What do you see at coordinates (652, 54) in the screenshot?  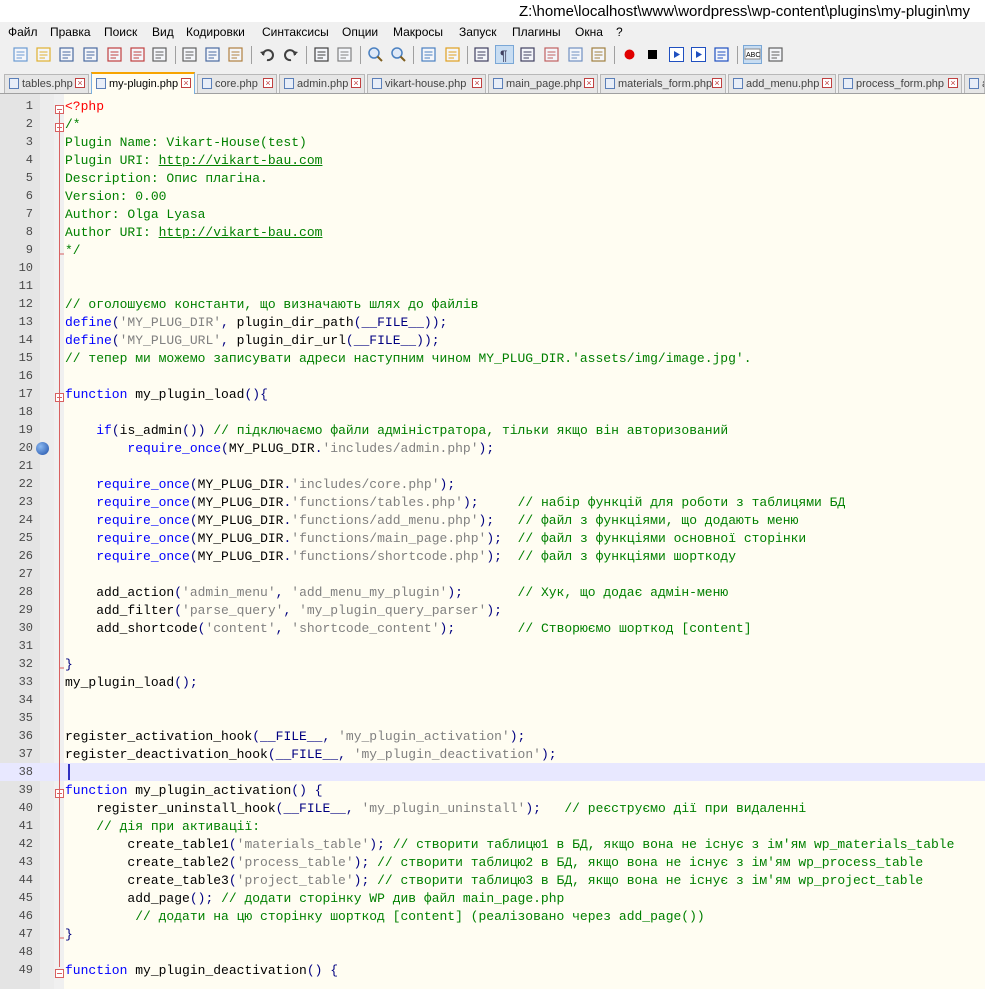 I see `stop-macro-icon` at bounding box center [652, 54].